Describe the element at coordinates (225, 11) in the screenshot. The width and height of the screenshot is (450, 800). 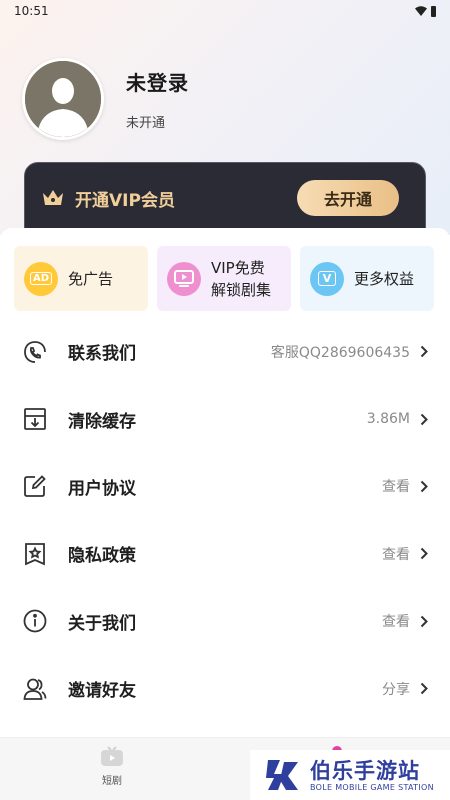
I see `status-bar: 10:51` at that location.